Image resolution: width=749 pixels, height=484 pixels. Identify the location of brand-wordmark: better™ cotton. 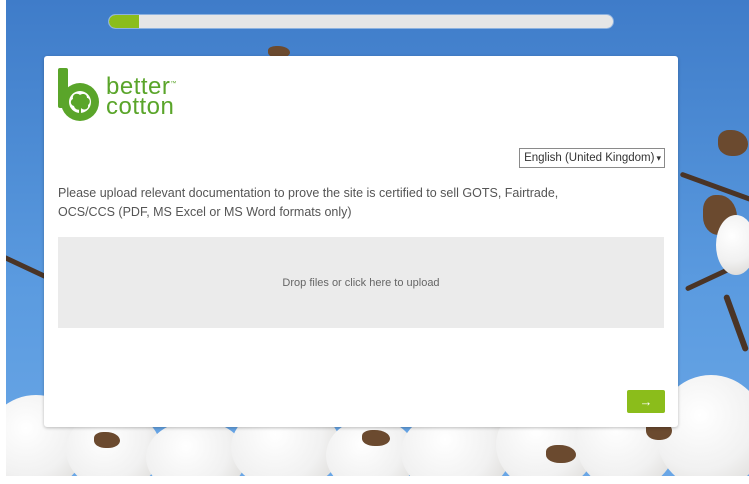
(141, 97).